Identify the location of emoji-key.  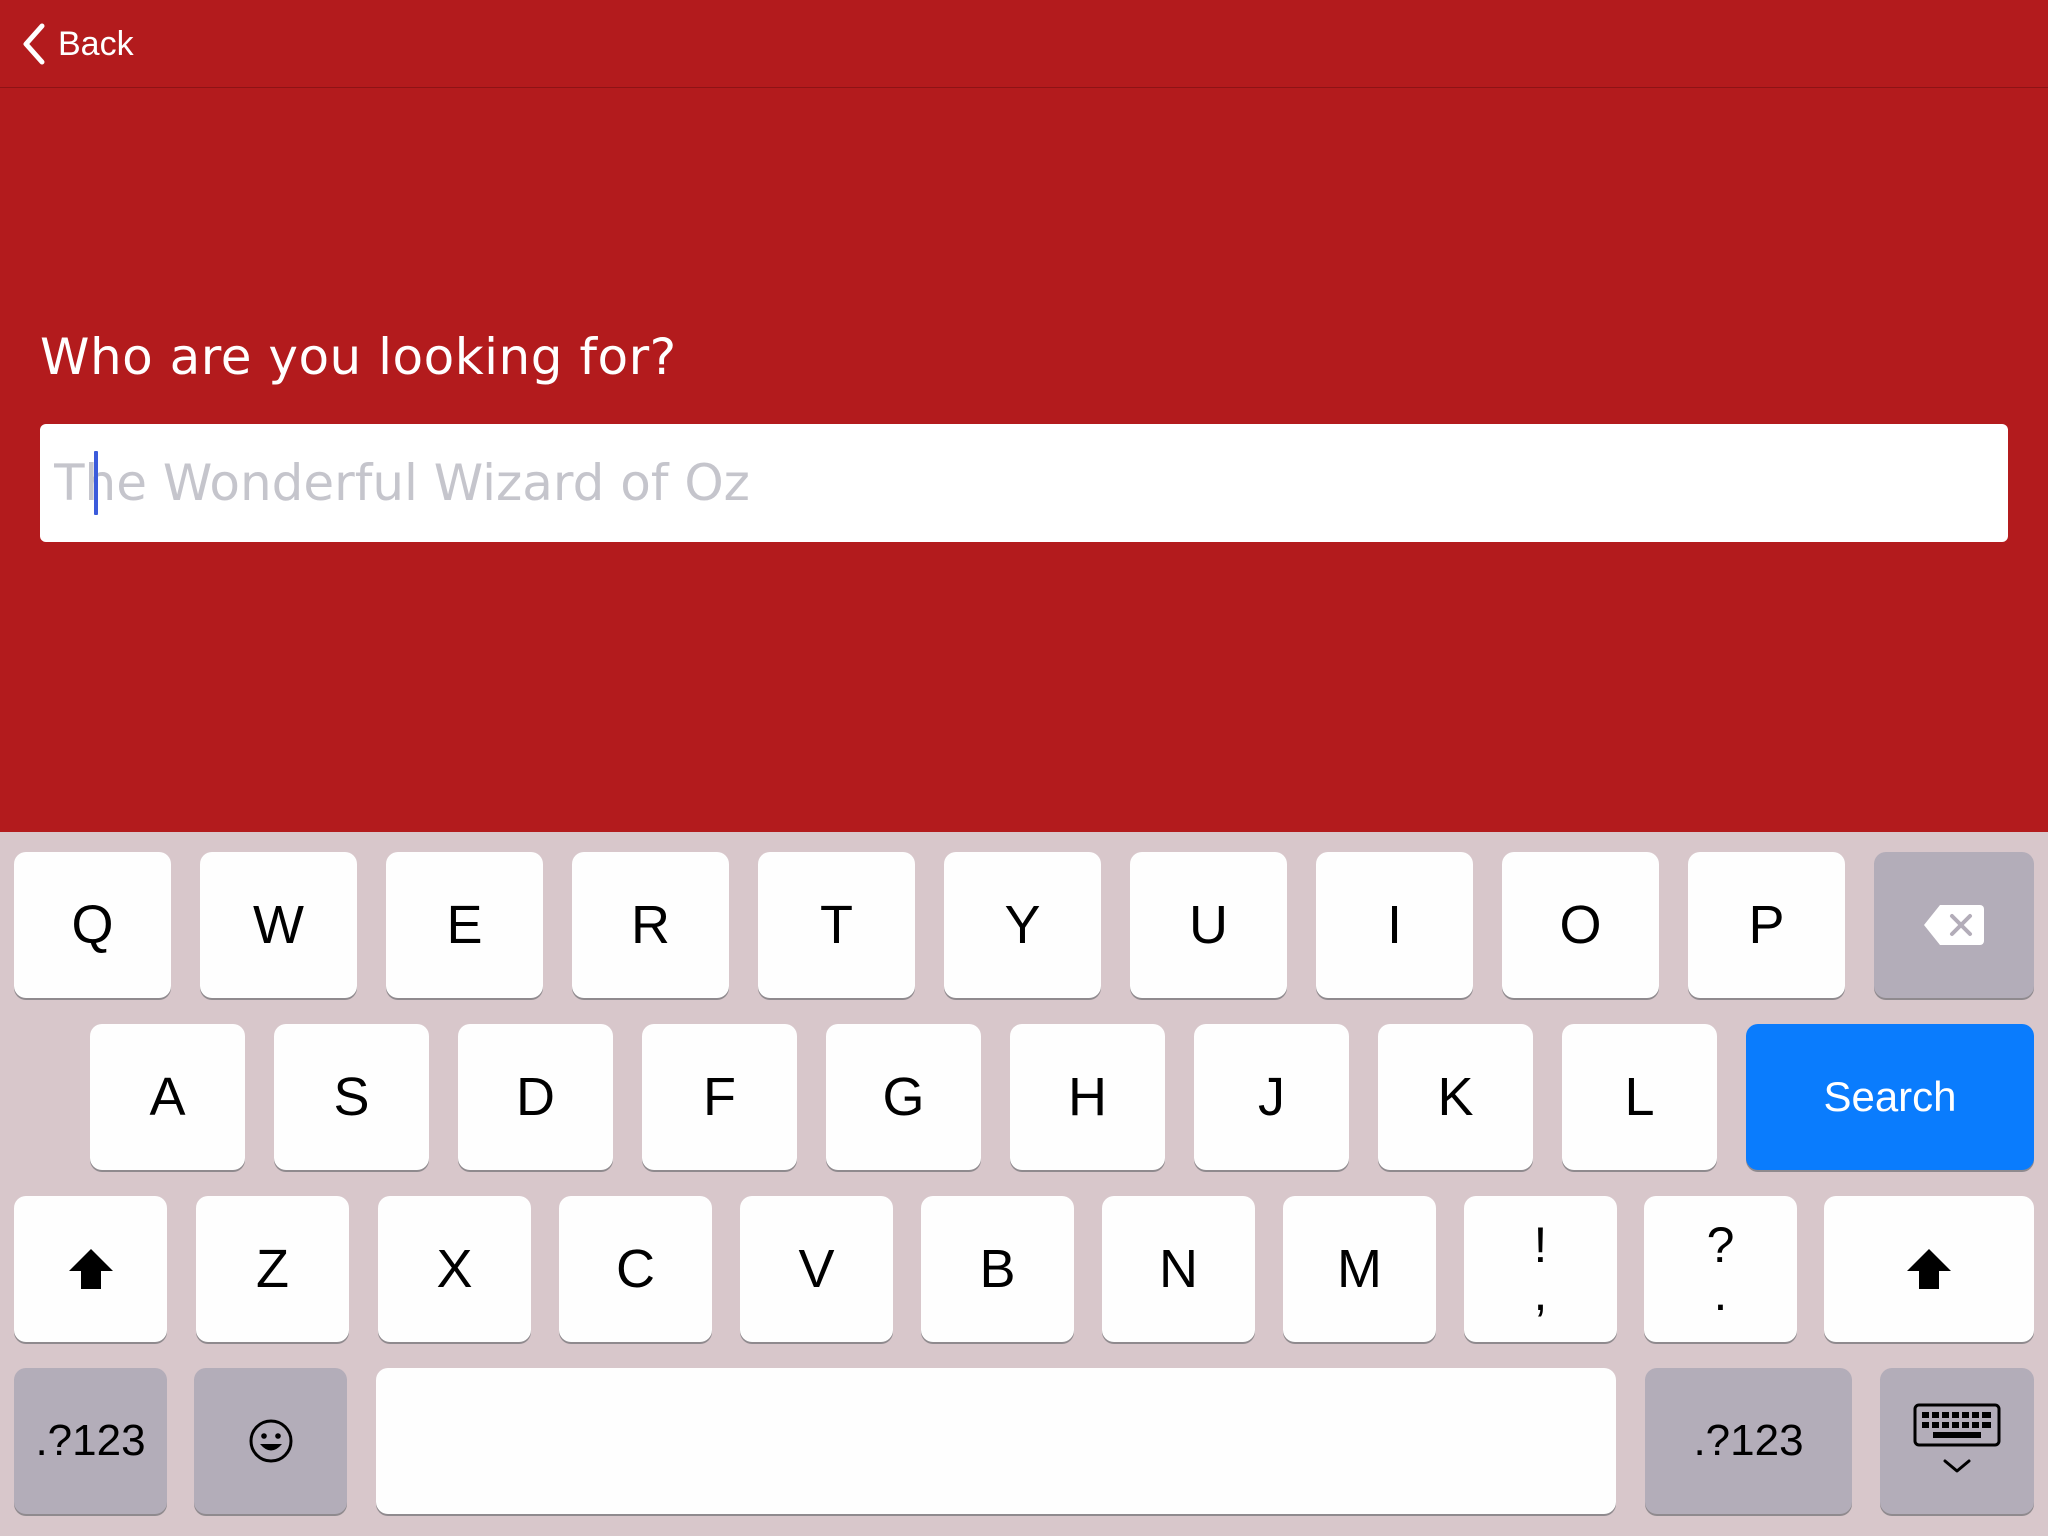
(270, 1441).